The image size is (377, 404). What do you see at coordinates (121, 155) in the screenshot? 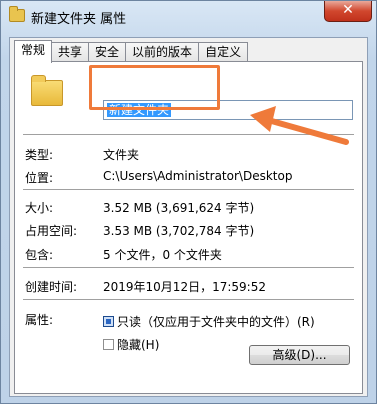
I see `type-value: 文件夹` at bounding box center [121, 155].